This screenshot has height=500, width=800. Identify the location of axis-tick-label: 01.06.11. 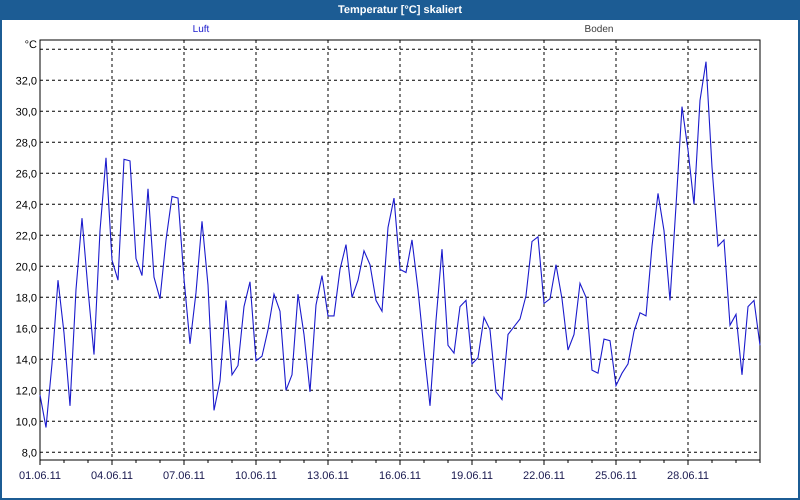
(40, 476).